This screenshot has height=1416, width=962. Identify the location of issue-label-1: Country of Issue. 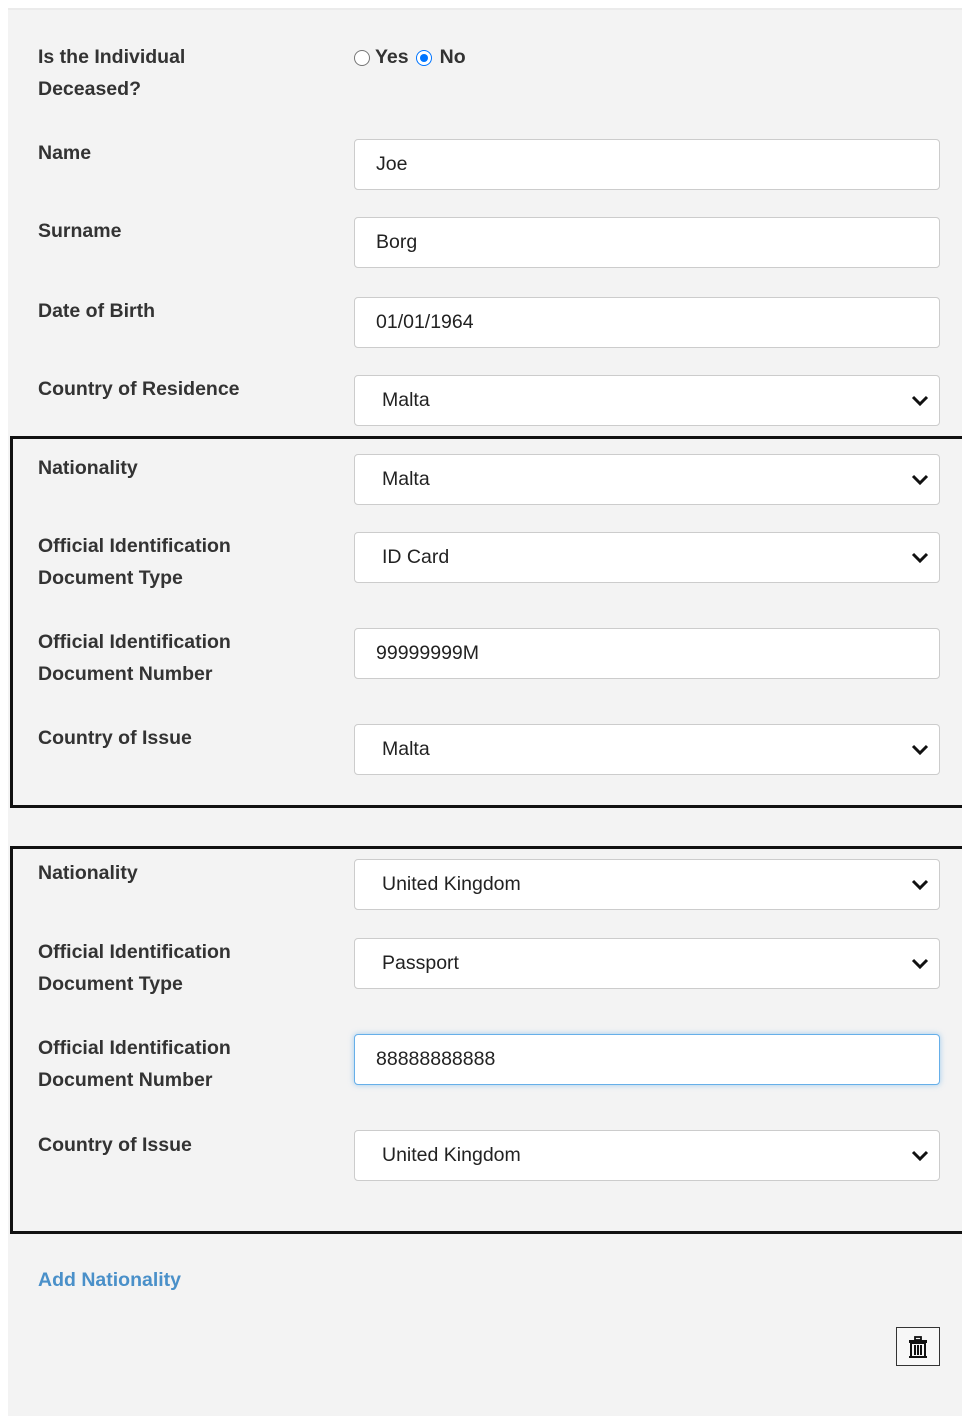
(115, 738).